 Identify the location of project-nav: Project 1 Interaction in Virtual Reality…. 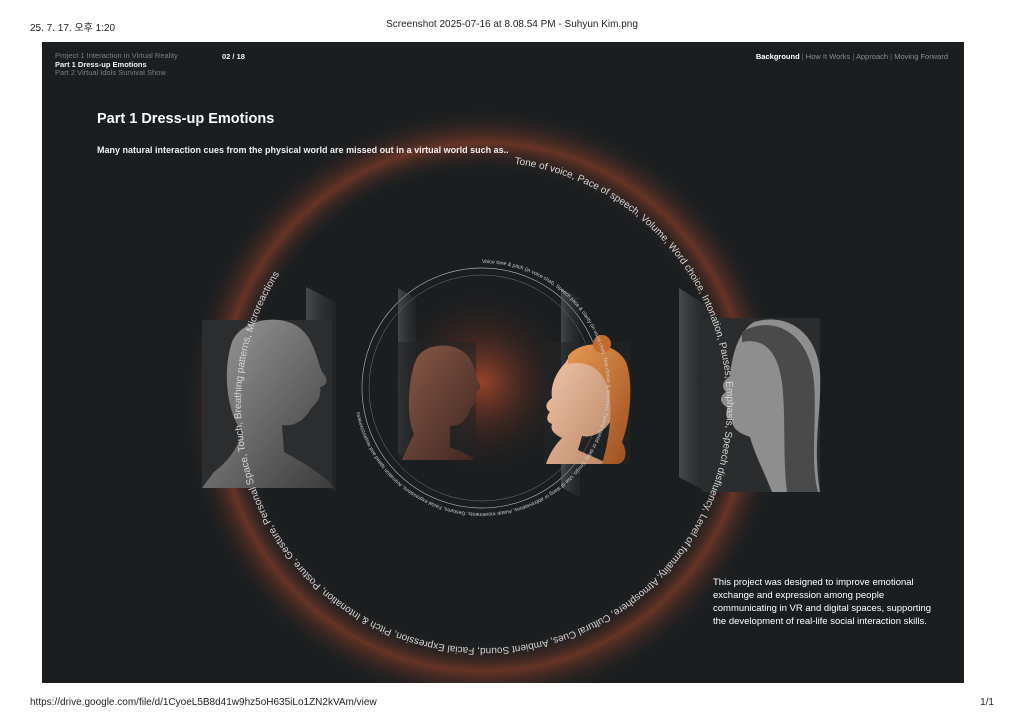
(116, 64).